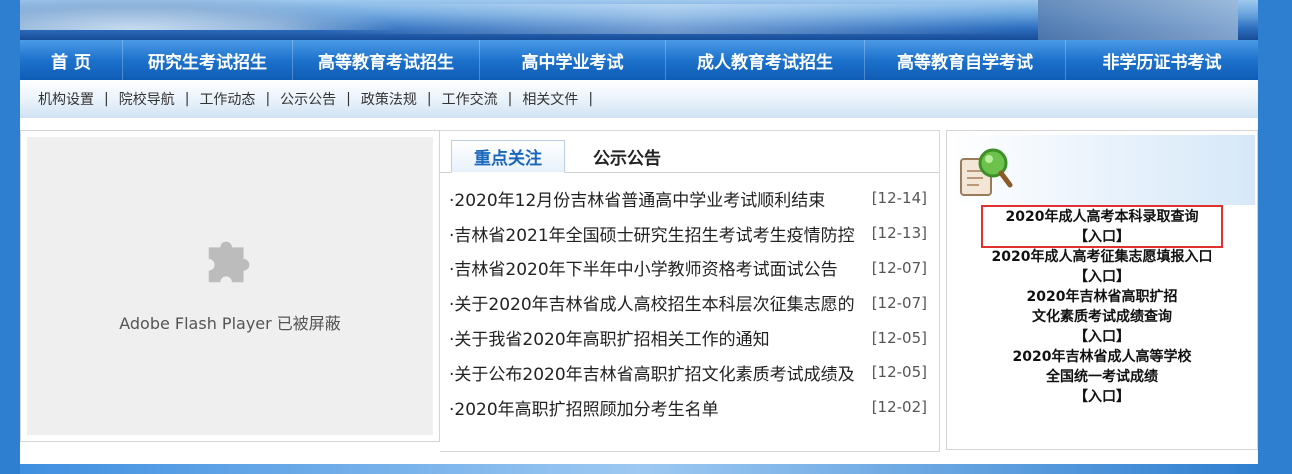 The width and height of the screenshot is (1292, 474). Describe the element at coordinates (670, 19) in the screenshot. I see `banner-glow` at that location.